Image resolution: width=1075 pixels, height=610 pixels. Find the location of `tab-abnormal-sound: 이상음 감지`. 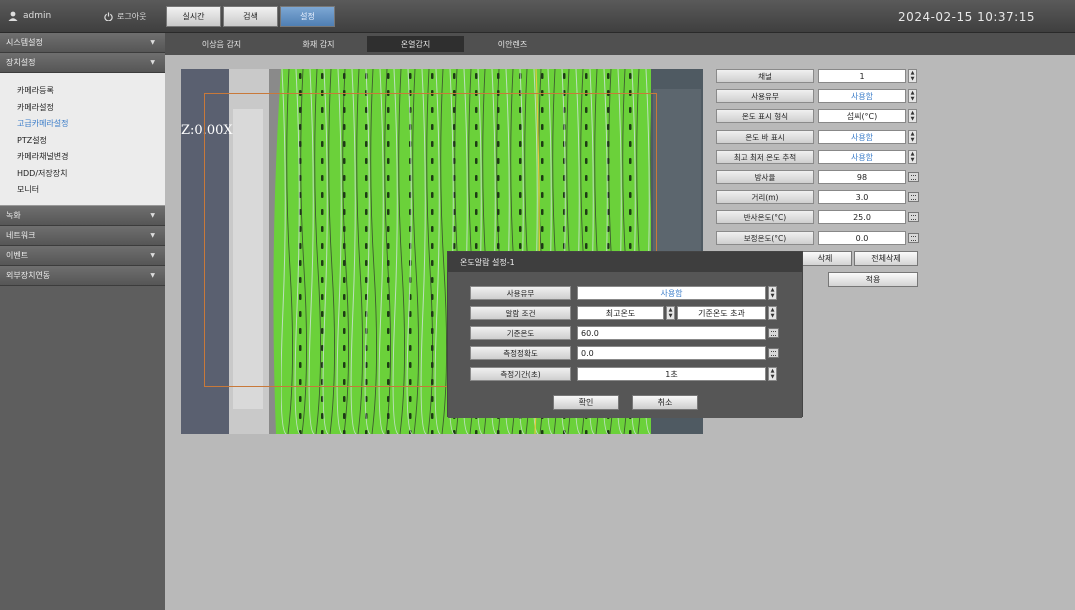

tab-abnormal-sound: 이상음 감지 is located at coordinates (221, 44).